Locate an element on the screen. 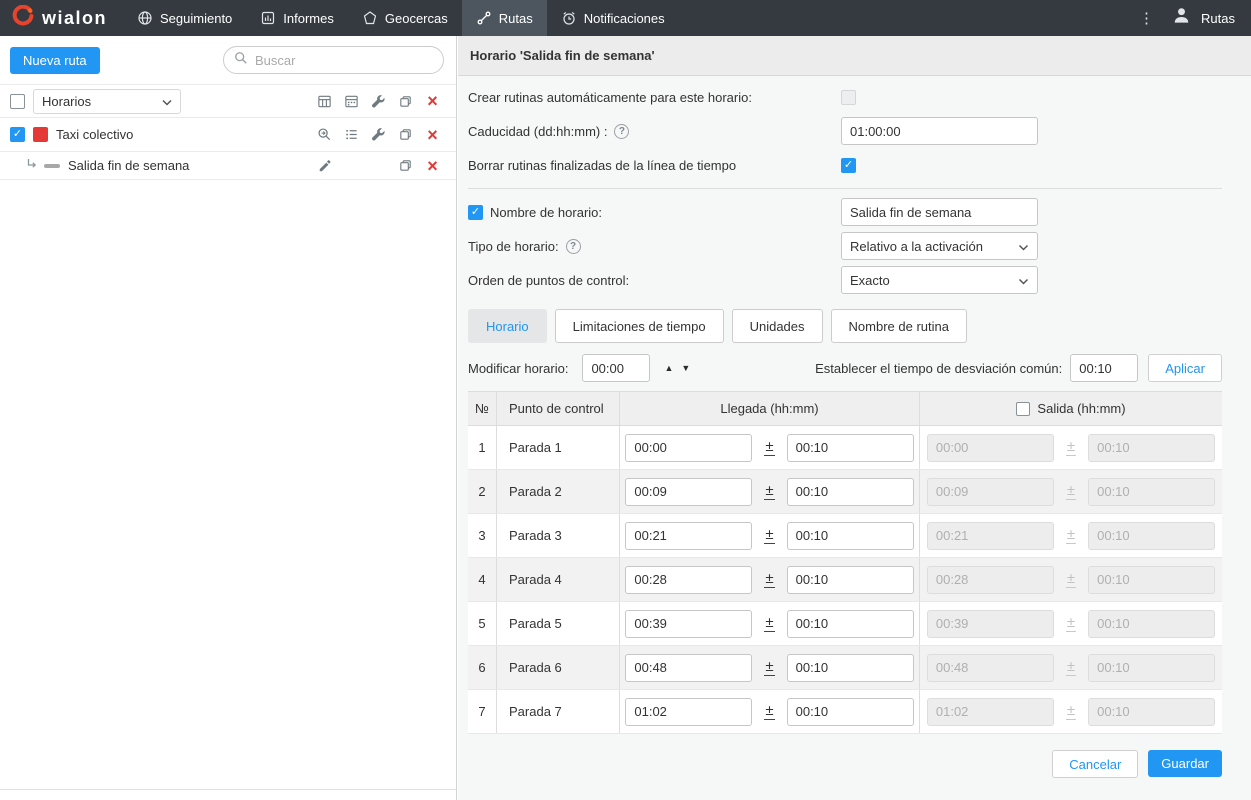 The height and width of the screenshot is (800, 1251). schedule-name-input is located at coordinates (939, 212).